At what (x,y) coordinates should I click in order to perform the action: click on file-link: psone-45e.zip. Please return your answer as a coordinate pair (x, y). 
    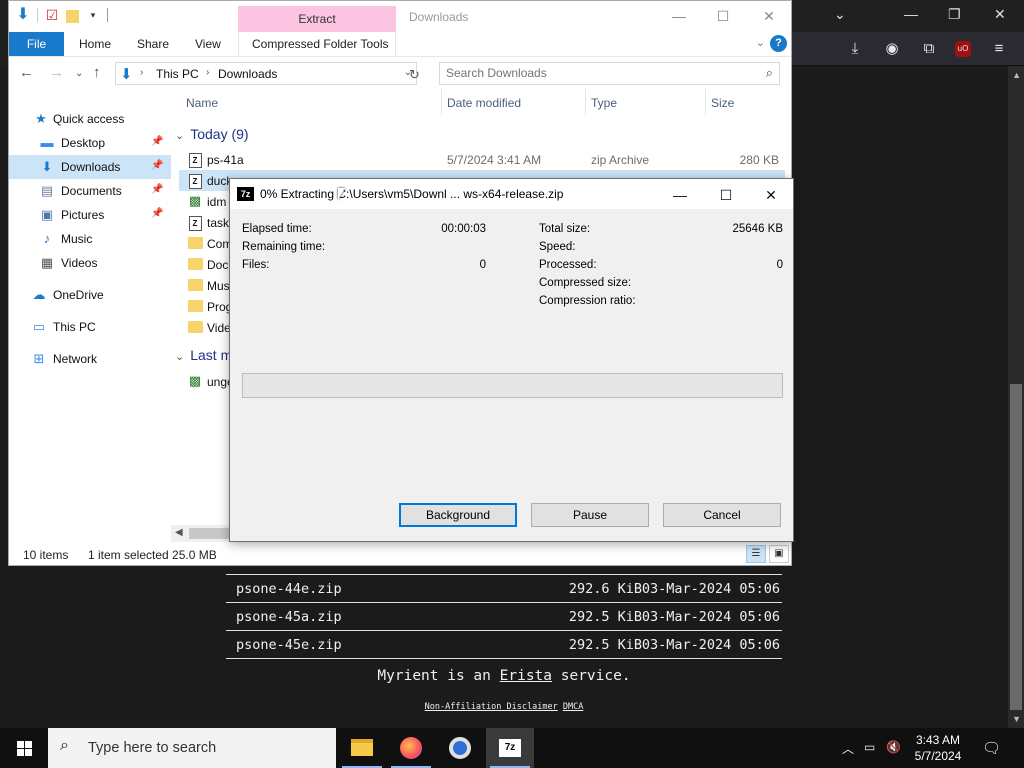
    Looking at the image, I should click on (289, 645).